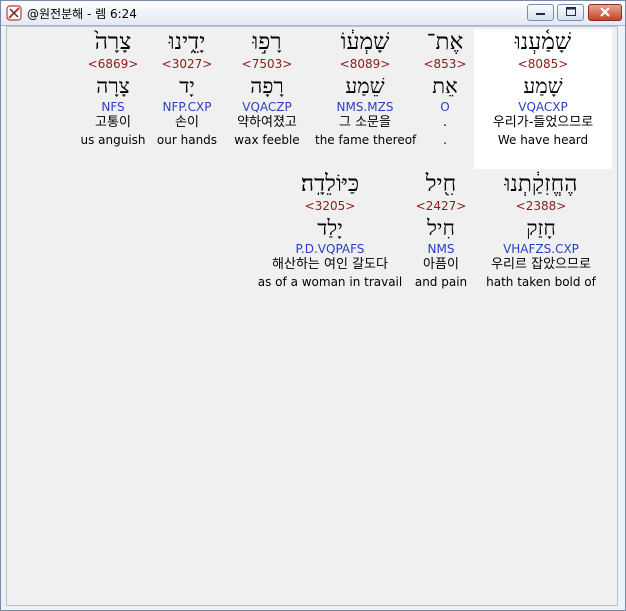  I want to click on parsing-code: NFS, so click(113, 107).